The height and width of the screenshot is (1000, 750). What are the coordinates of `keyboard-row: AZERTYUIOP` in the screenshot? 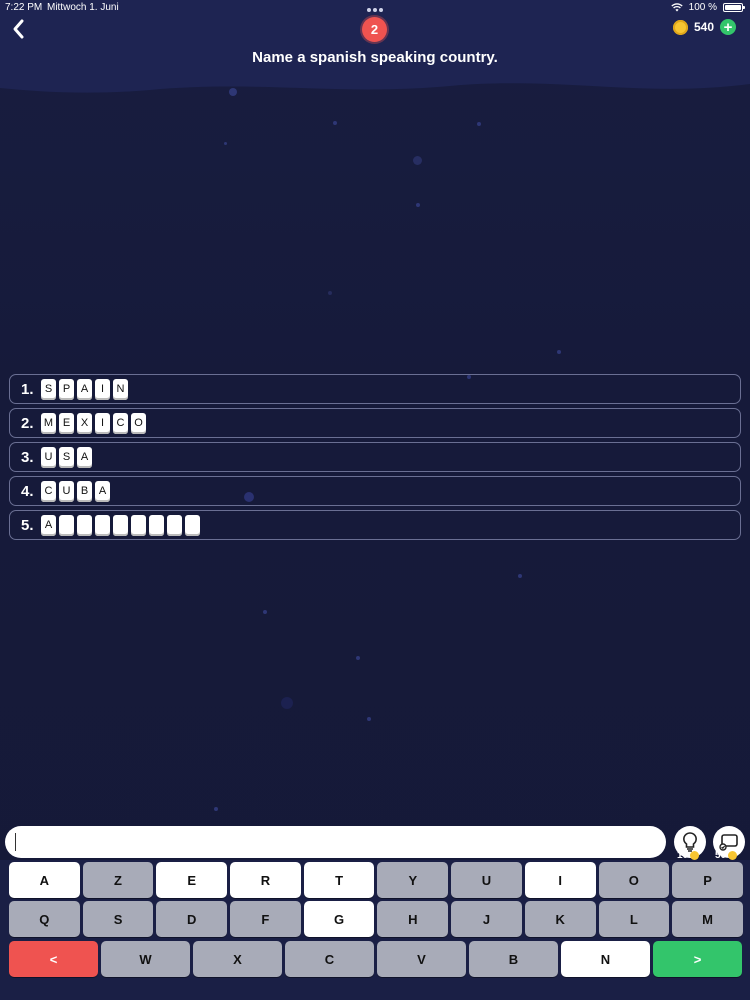 It's located at (376, 880).